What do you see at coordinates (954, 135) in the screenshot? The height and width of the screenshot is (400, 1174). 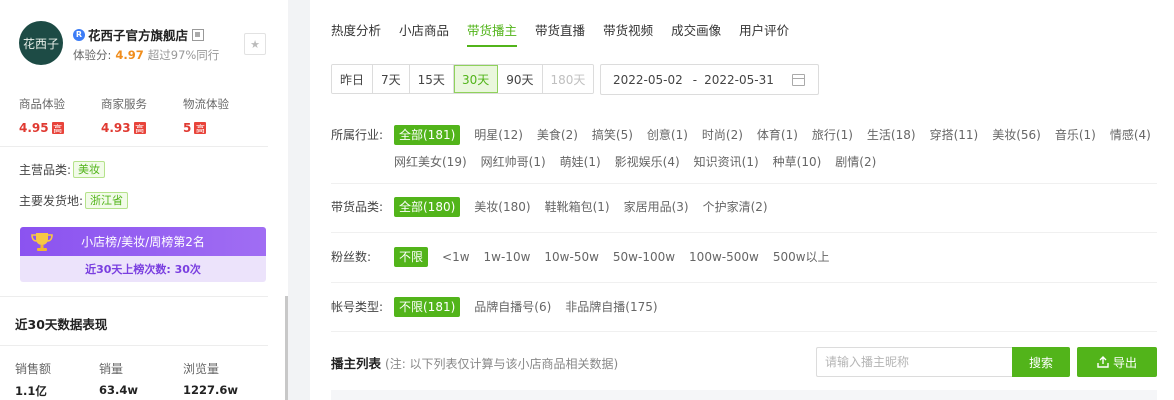 I see `filter-option: 穿搭(11)` at bounding box center [954, 135].